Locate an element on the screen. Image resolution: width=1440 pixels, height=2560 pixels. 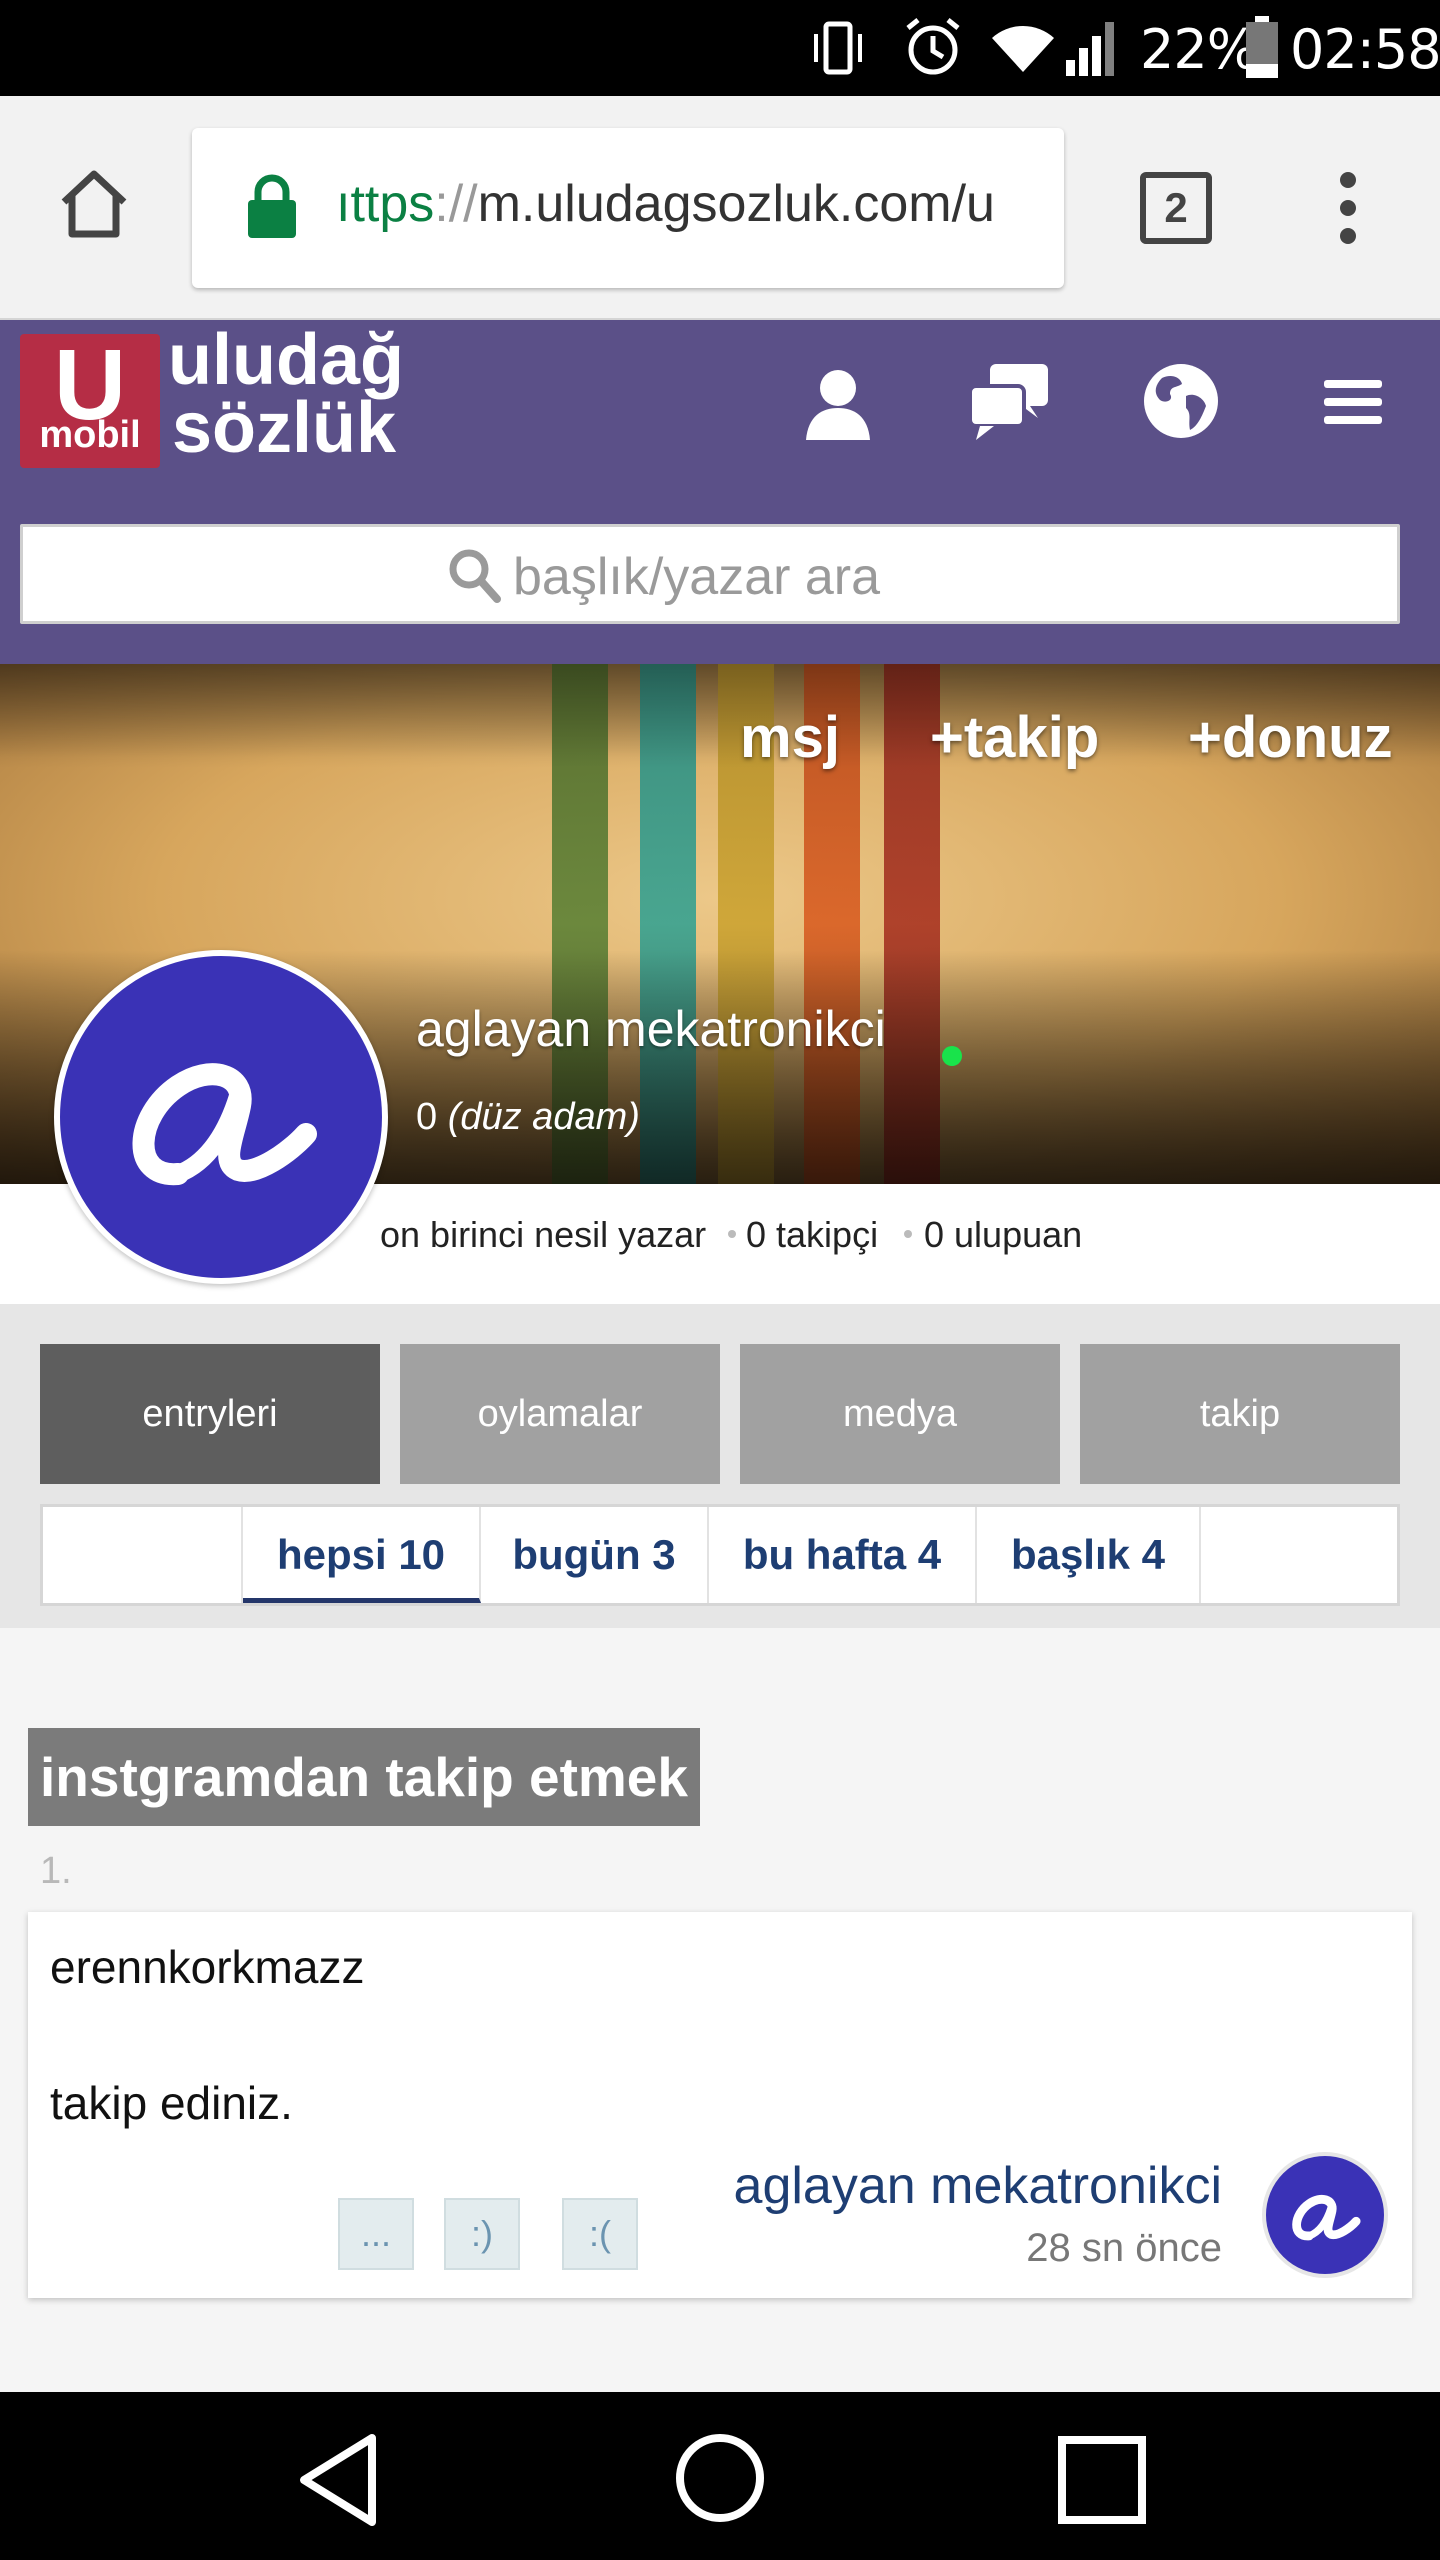
logo-badge: U mobil is located at coordinates (90, 398).